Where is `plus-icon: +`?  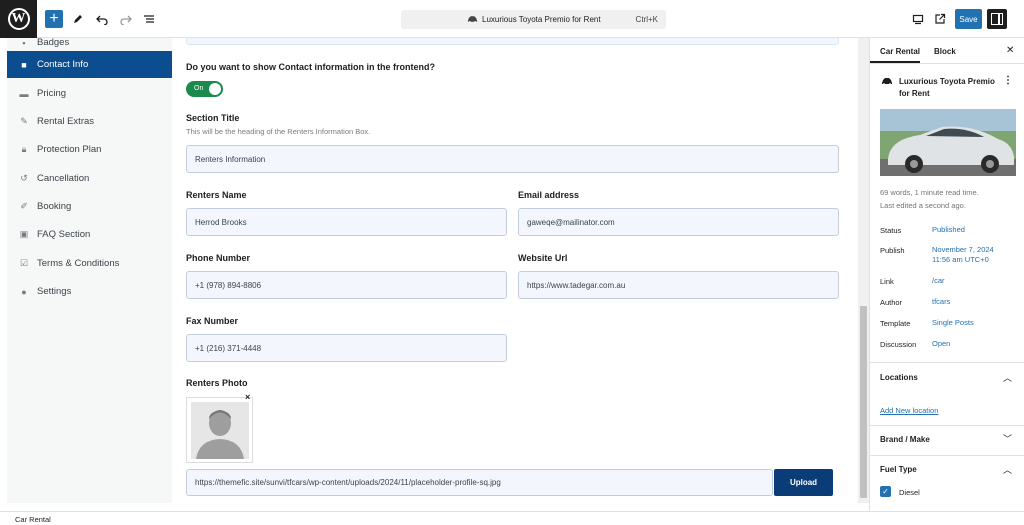
plus-icon: + is located at coordinates (54, 18).